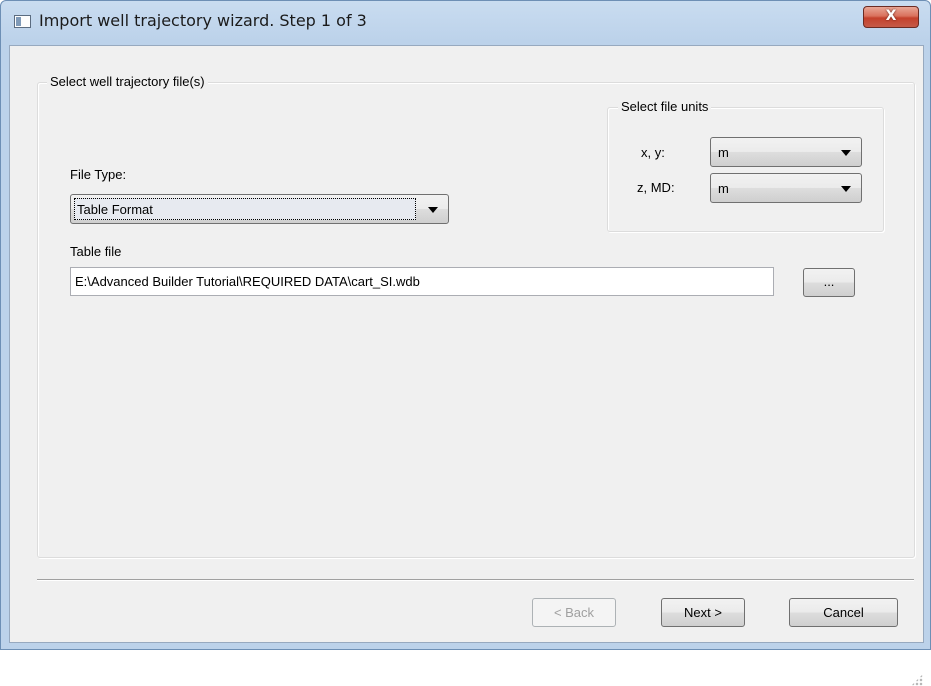 Image resolution: width=931 pixels, height=686 pixels. Describe the element at coordinates (127, 81) in the screenshot. I see `file-selection-legend: Select well trajectory file(s)` at that location.